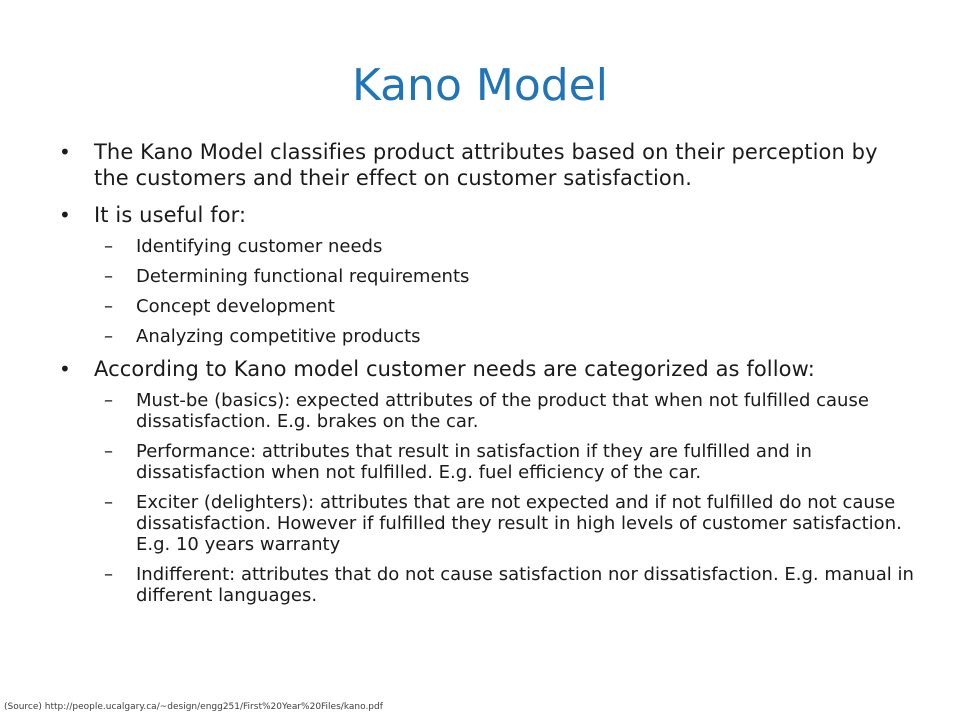  Describe the element at coordinates (486, 246) in the screenshot. I see `sub-bullet-identifying-needs: – Identifying customer needs` at that location.